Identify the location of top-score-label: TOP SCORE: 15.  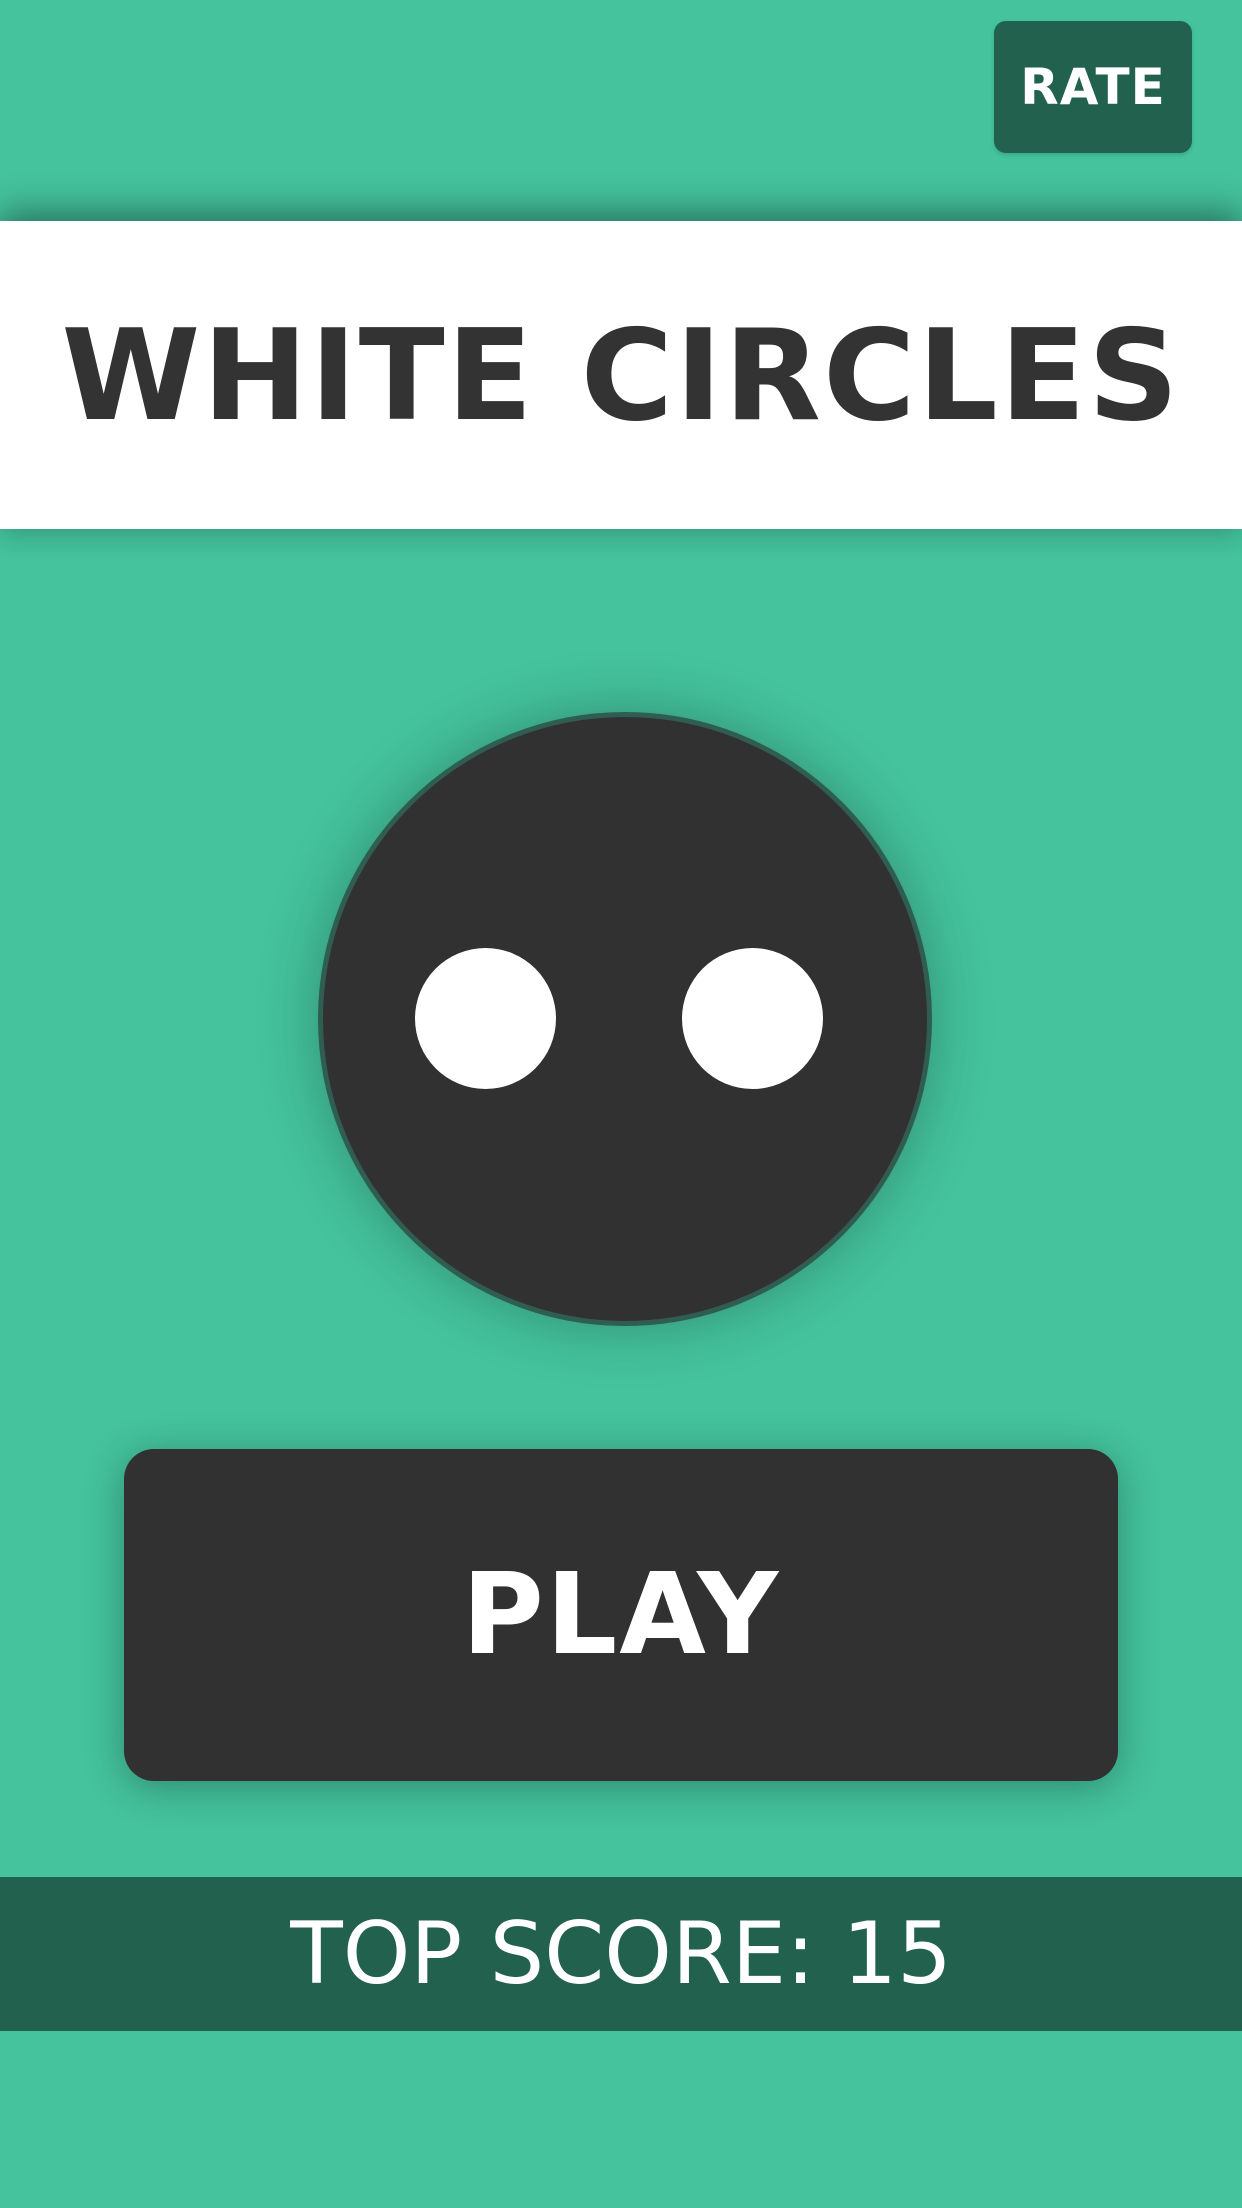
(621, 1954).